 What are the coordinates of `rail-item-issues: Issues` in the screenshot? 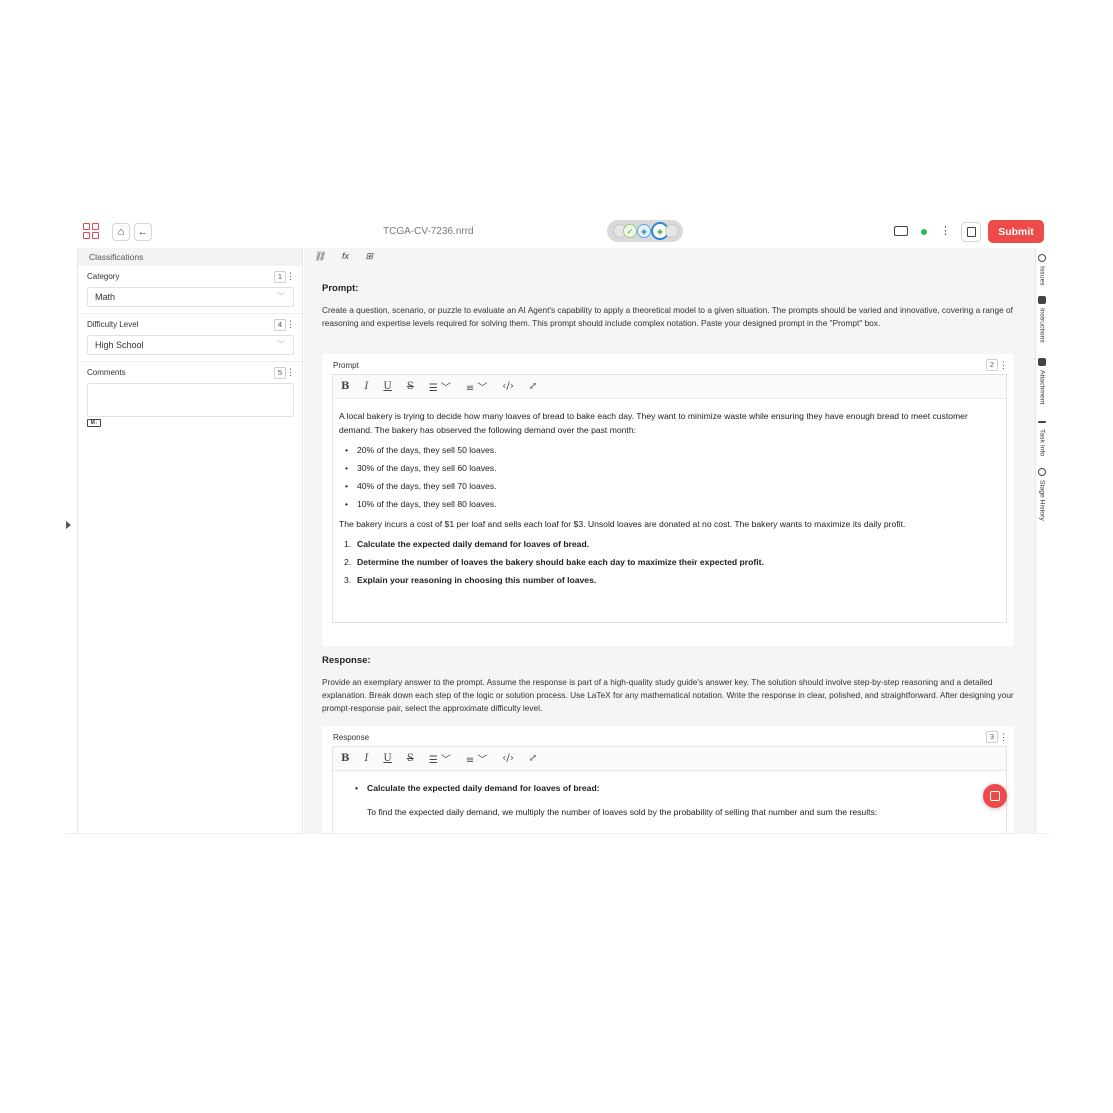 It's located at (1041, 270).